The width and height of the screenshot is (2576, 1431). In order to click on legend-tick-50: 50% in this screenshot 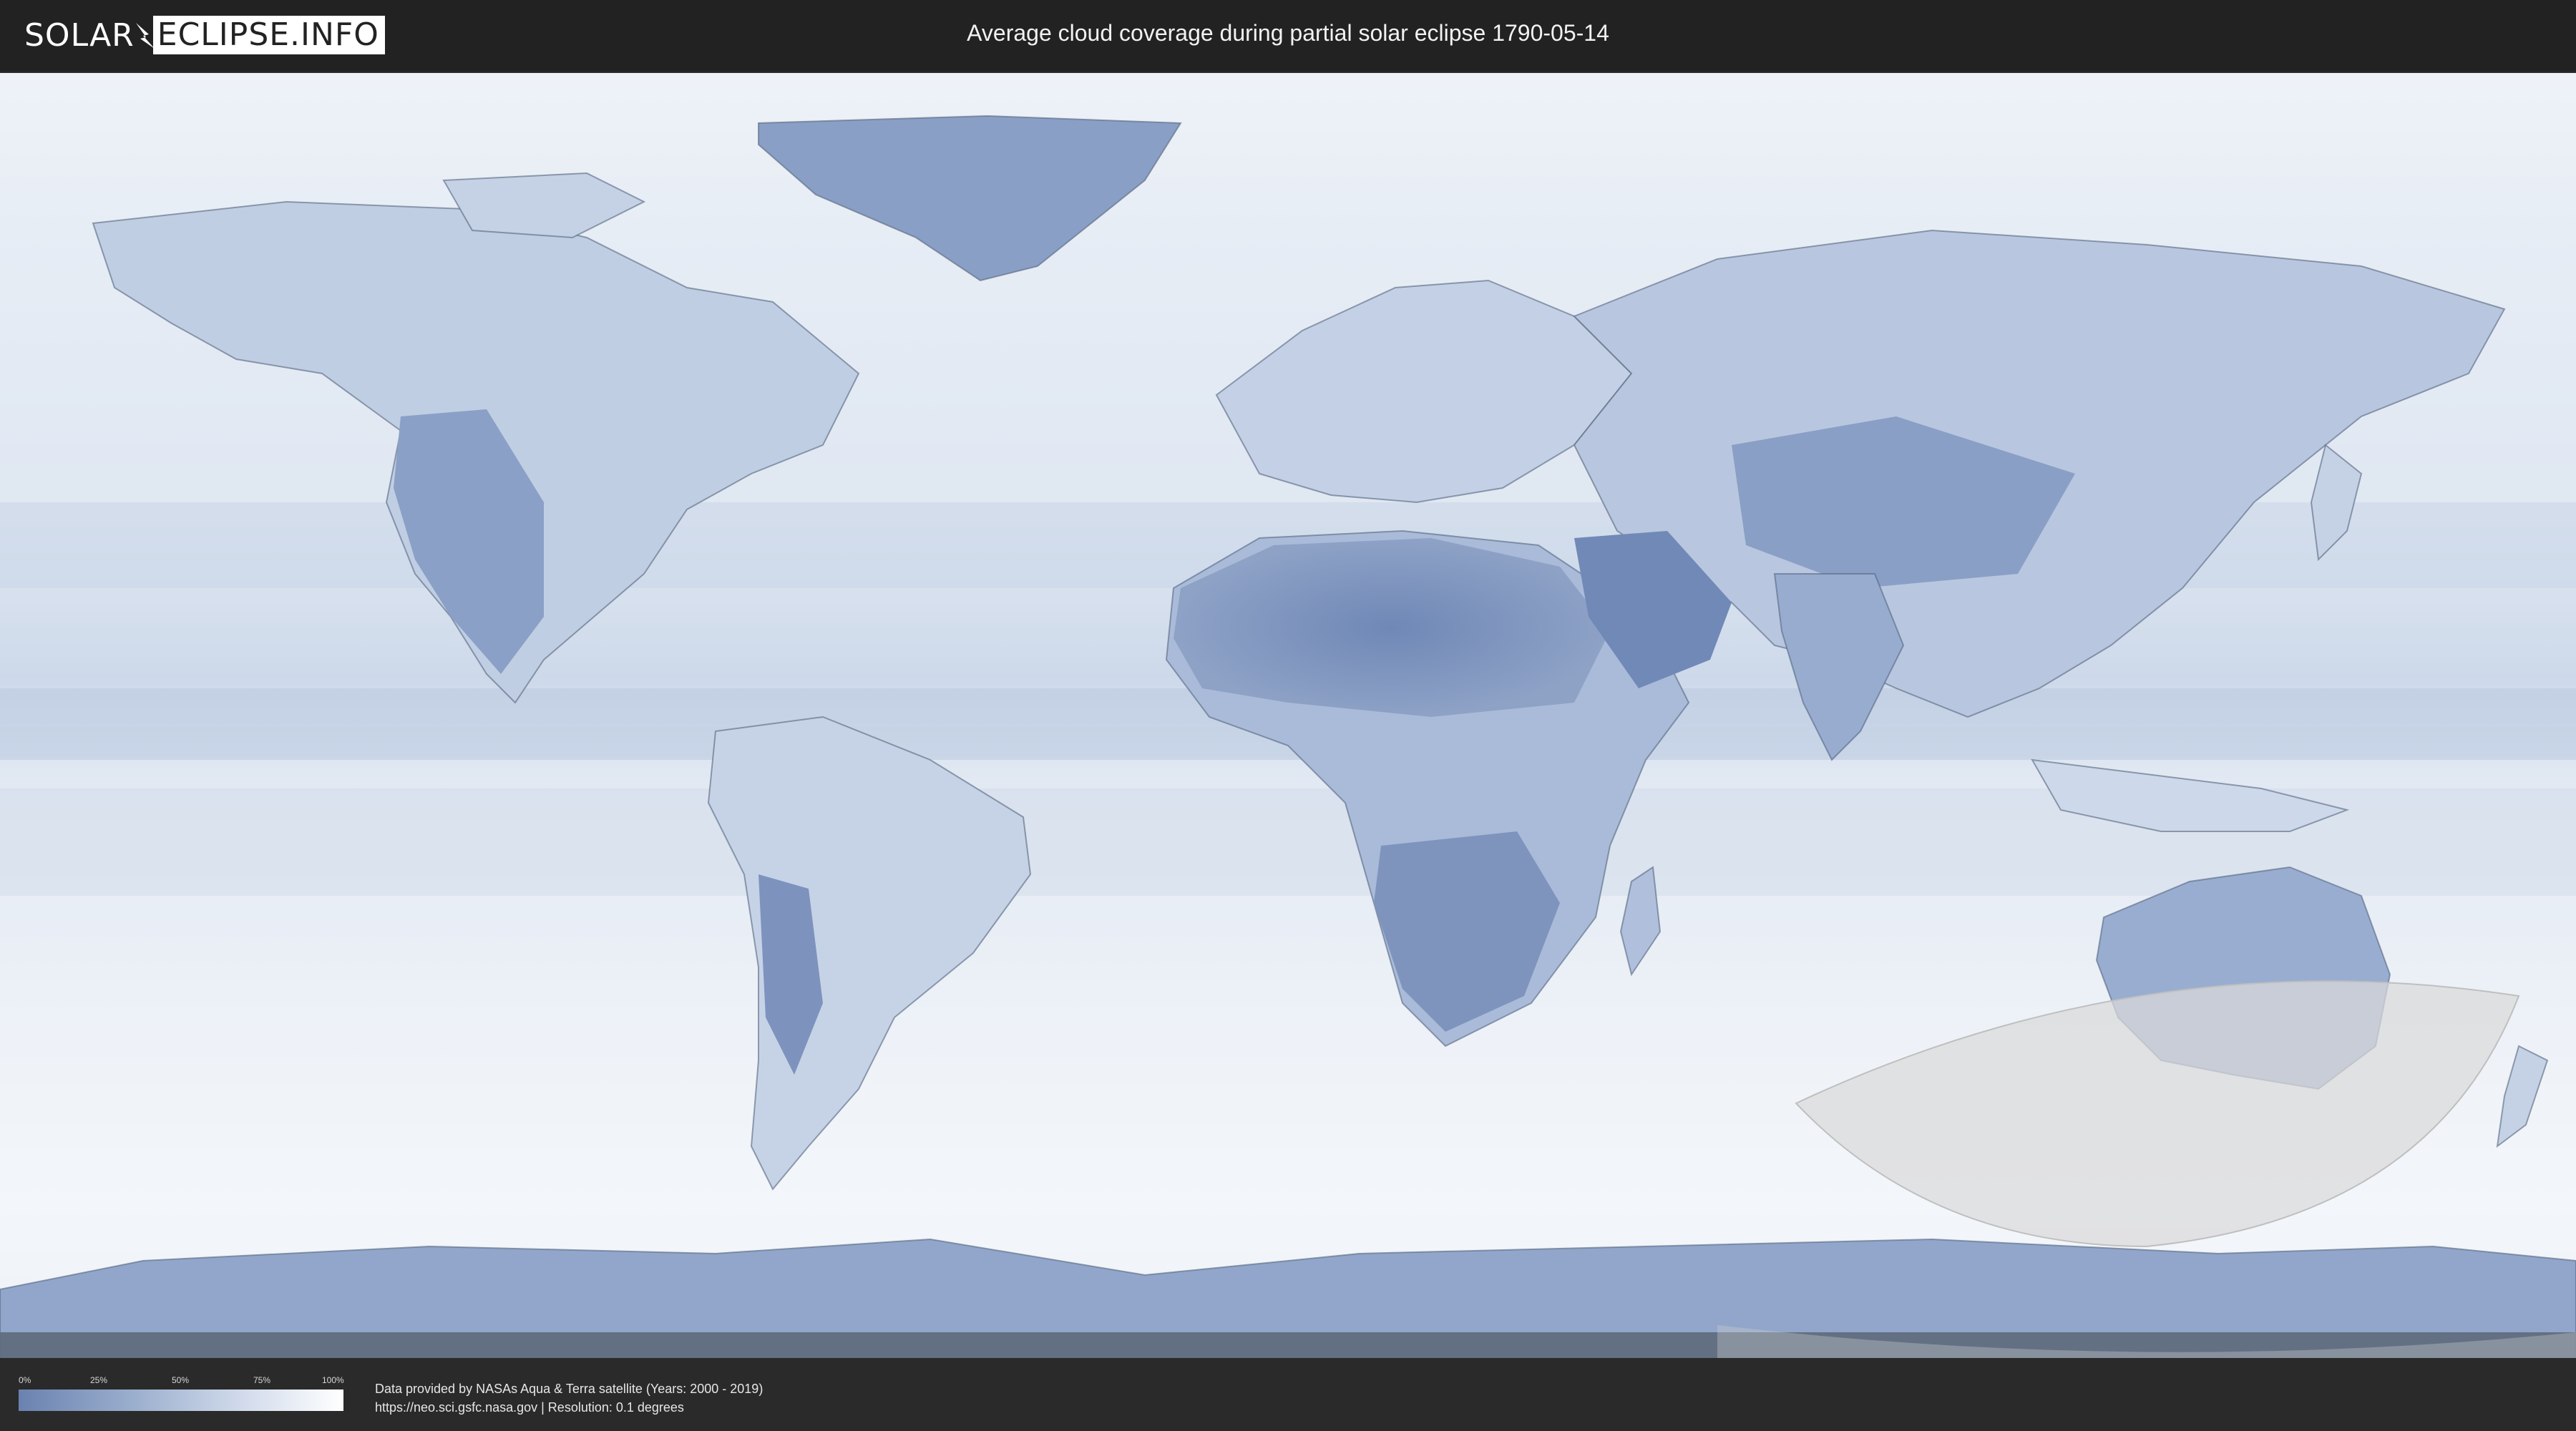, I will do `click(181, 1380)`.